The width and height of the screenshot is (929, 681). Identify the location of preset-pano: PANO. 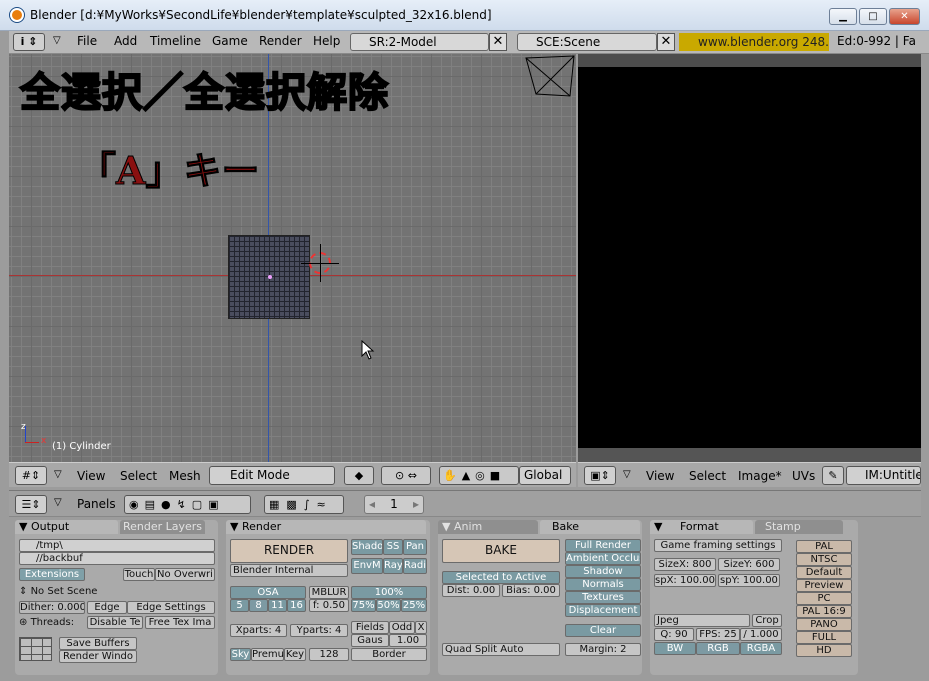
(824, 624).